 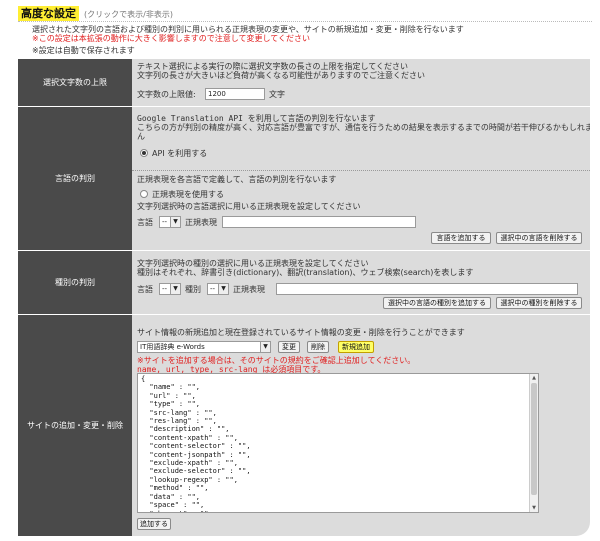 I want to click on scroll-up-icon: ▲, so click(x=534, y=378).